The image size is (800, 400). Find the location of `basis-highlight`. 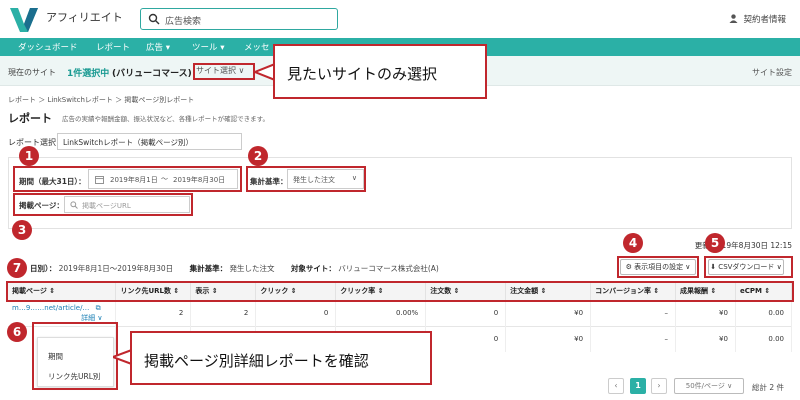

basis-highlight is located at coordinates (306, 179).